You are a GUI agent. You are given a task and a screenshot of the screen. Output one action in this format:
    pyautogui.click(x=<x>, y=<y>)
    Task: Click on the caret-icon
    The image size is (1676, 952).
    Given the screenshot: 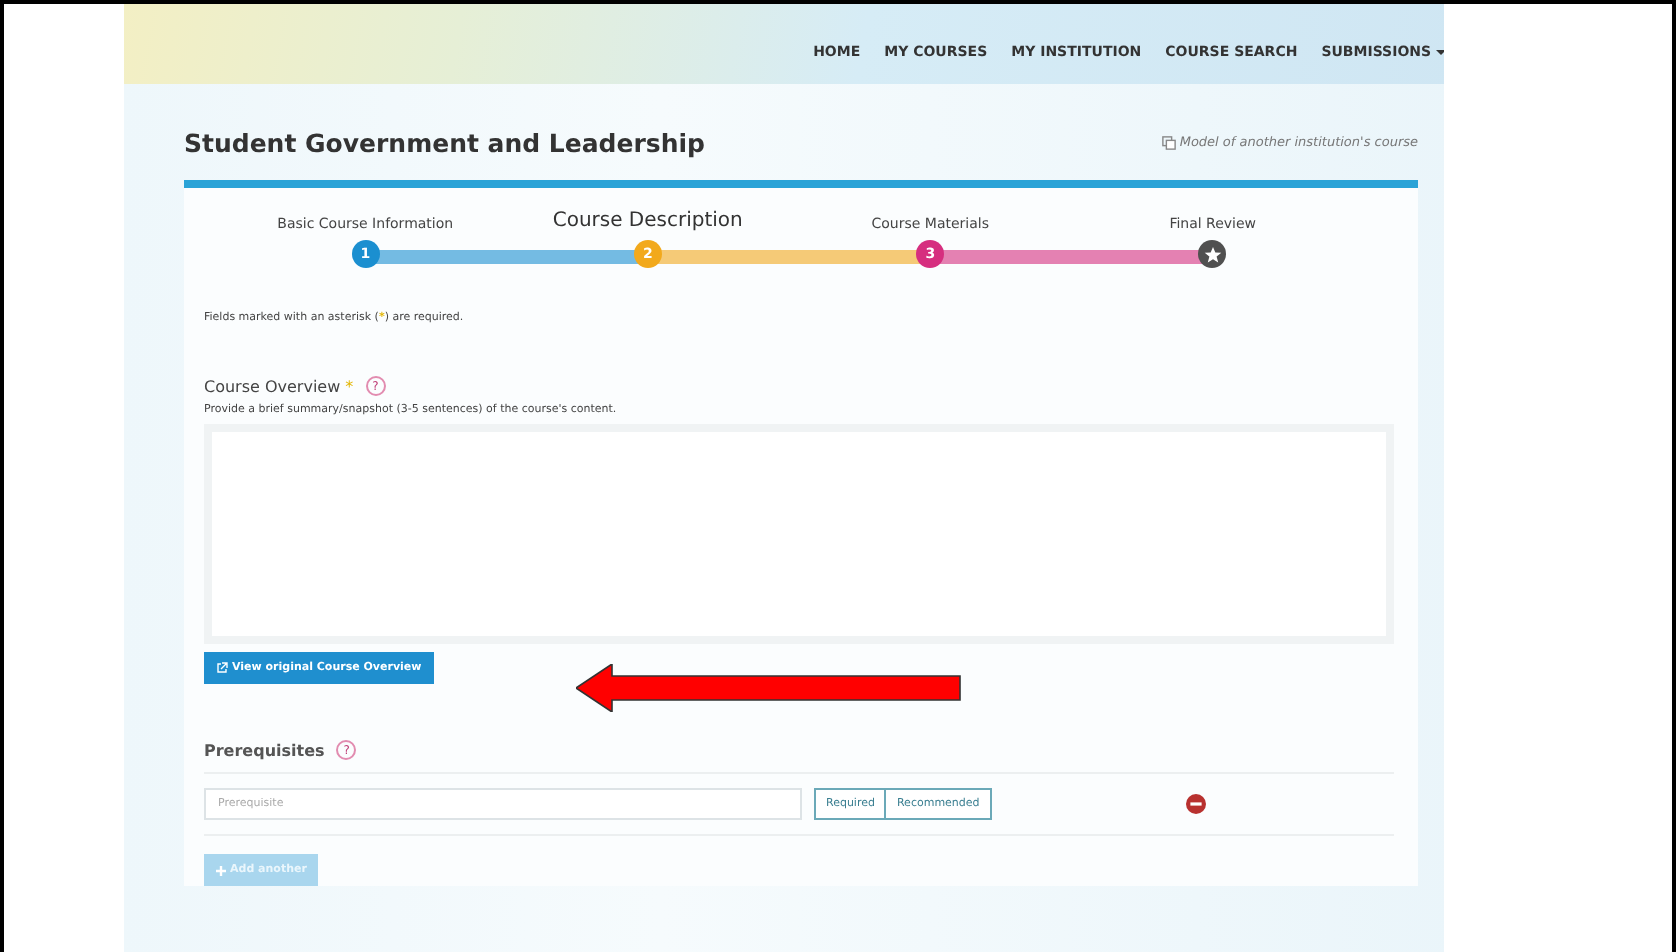 What is the action you would take?
    pyautogui.click(x=1440, y=52)
    